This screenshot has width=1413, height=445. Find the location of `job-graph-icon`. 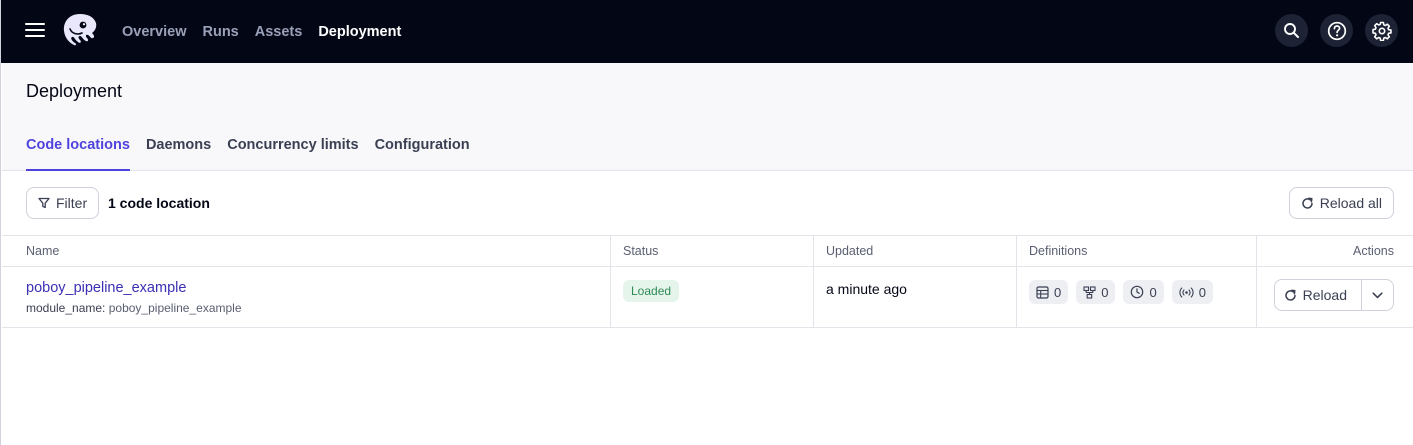

job-graph-icon is located at coordinates (1089, 292).